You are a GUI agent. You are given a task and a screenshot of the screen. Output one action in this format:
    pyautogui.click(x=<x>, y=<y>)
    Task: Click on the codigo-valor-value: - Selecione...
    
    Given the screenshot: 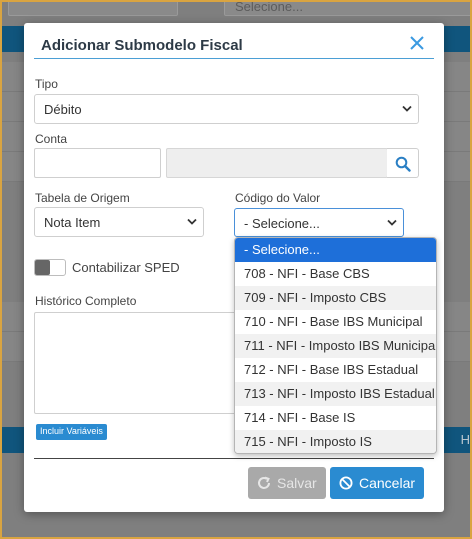 What is the action you would take?
    pyautogui.click(x=282, y=223)
    